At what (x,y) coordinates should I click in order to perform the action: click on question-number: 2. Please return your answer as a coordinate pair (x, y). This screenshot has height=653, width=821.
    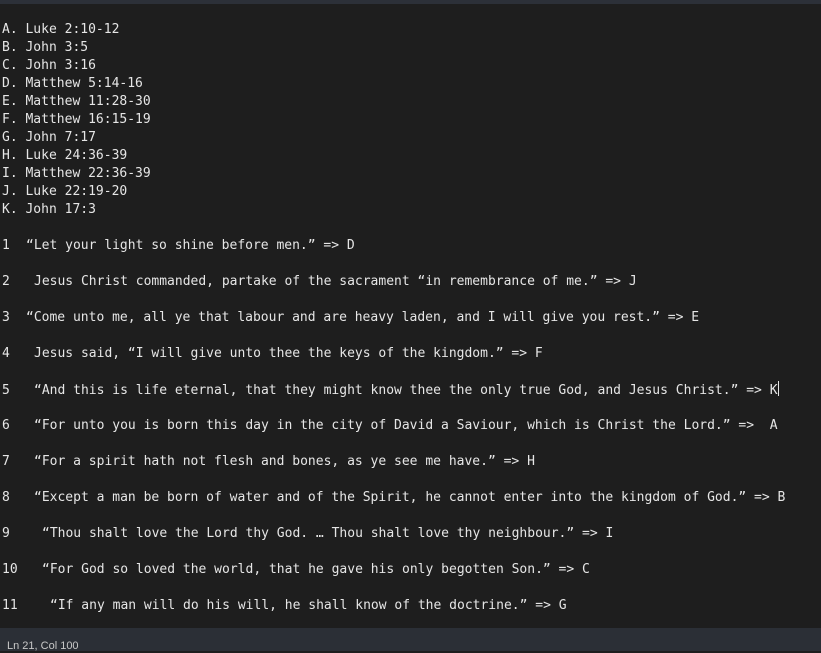
    Looking at the image, I should click on (6, 281).